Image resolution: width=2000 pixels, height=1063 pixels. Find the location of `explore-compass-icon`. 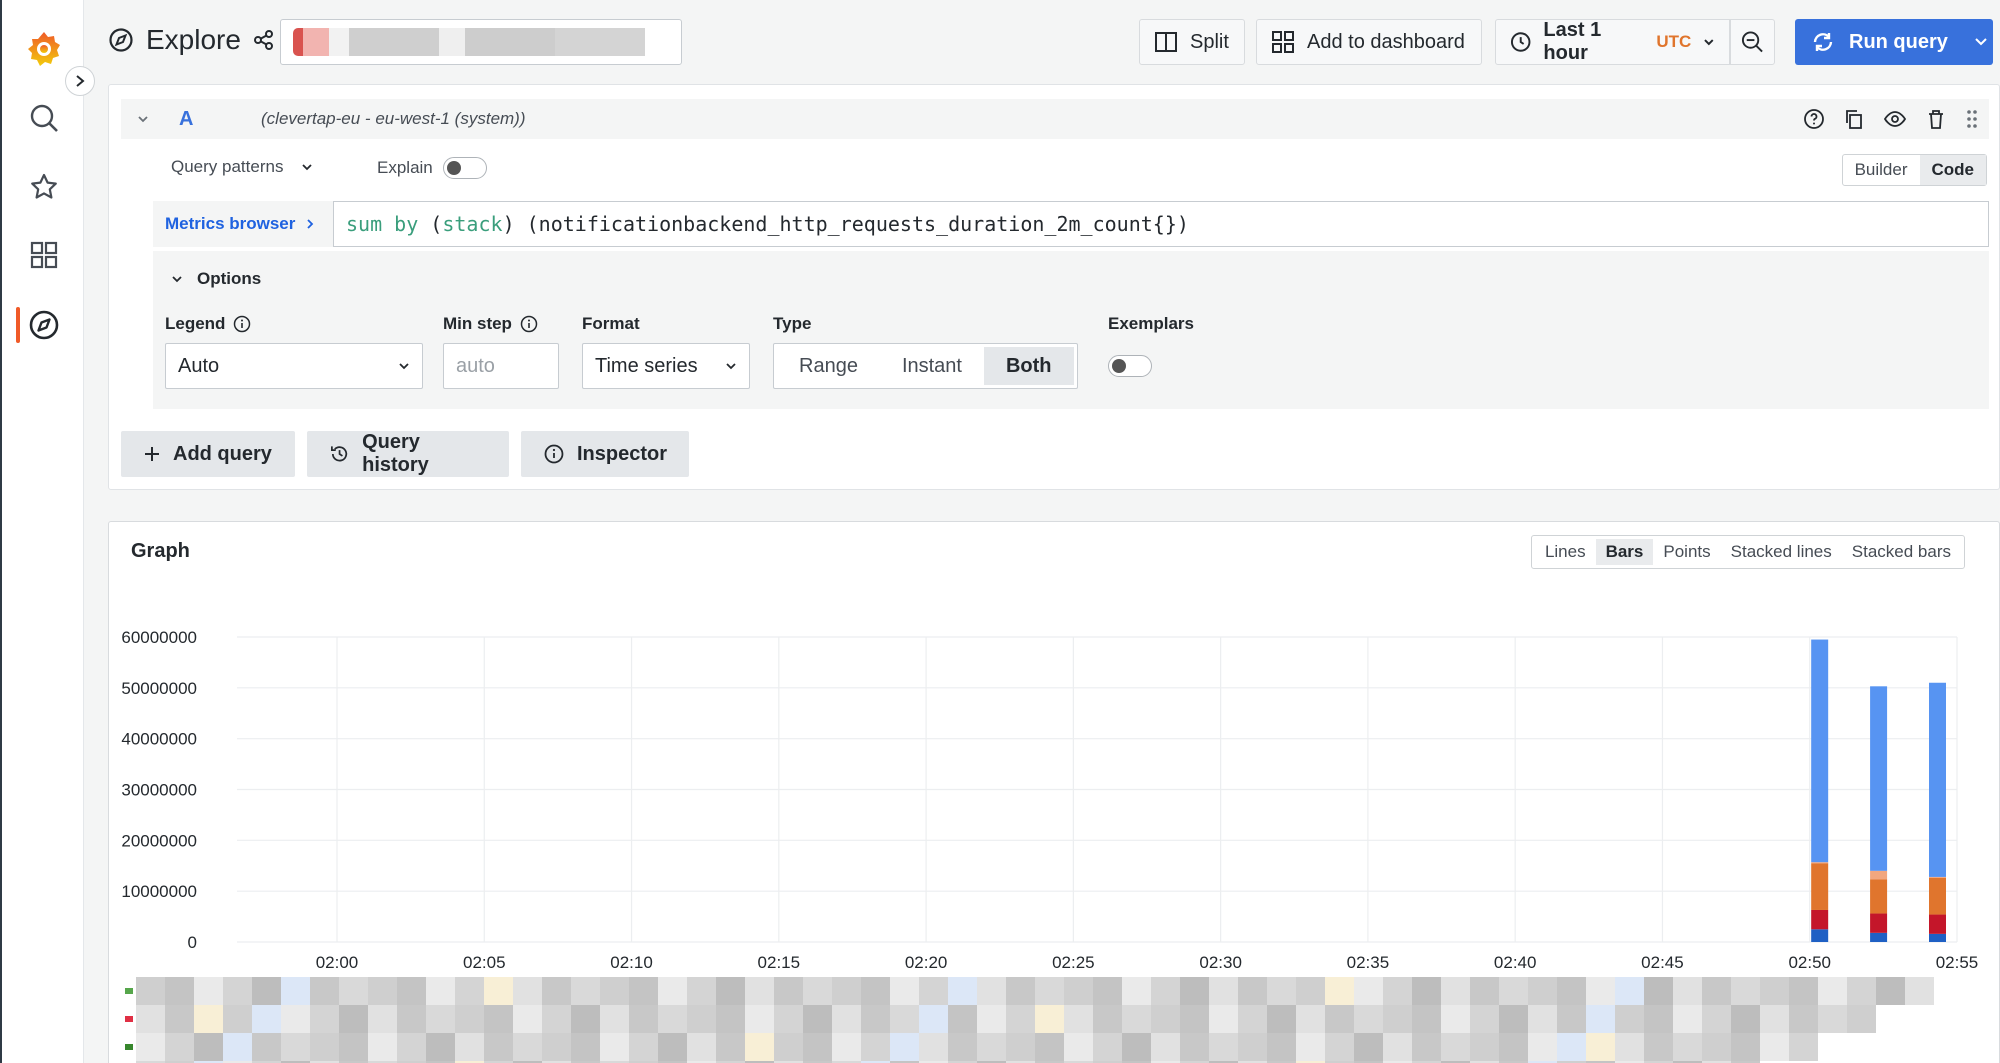

explore-compass-icon is located at coordinates (44, 325).